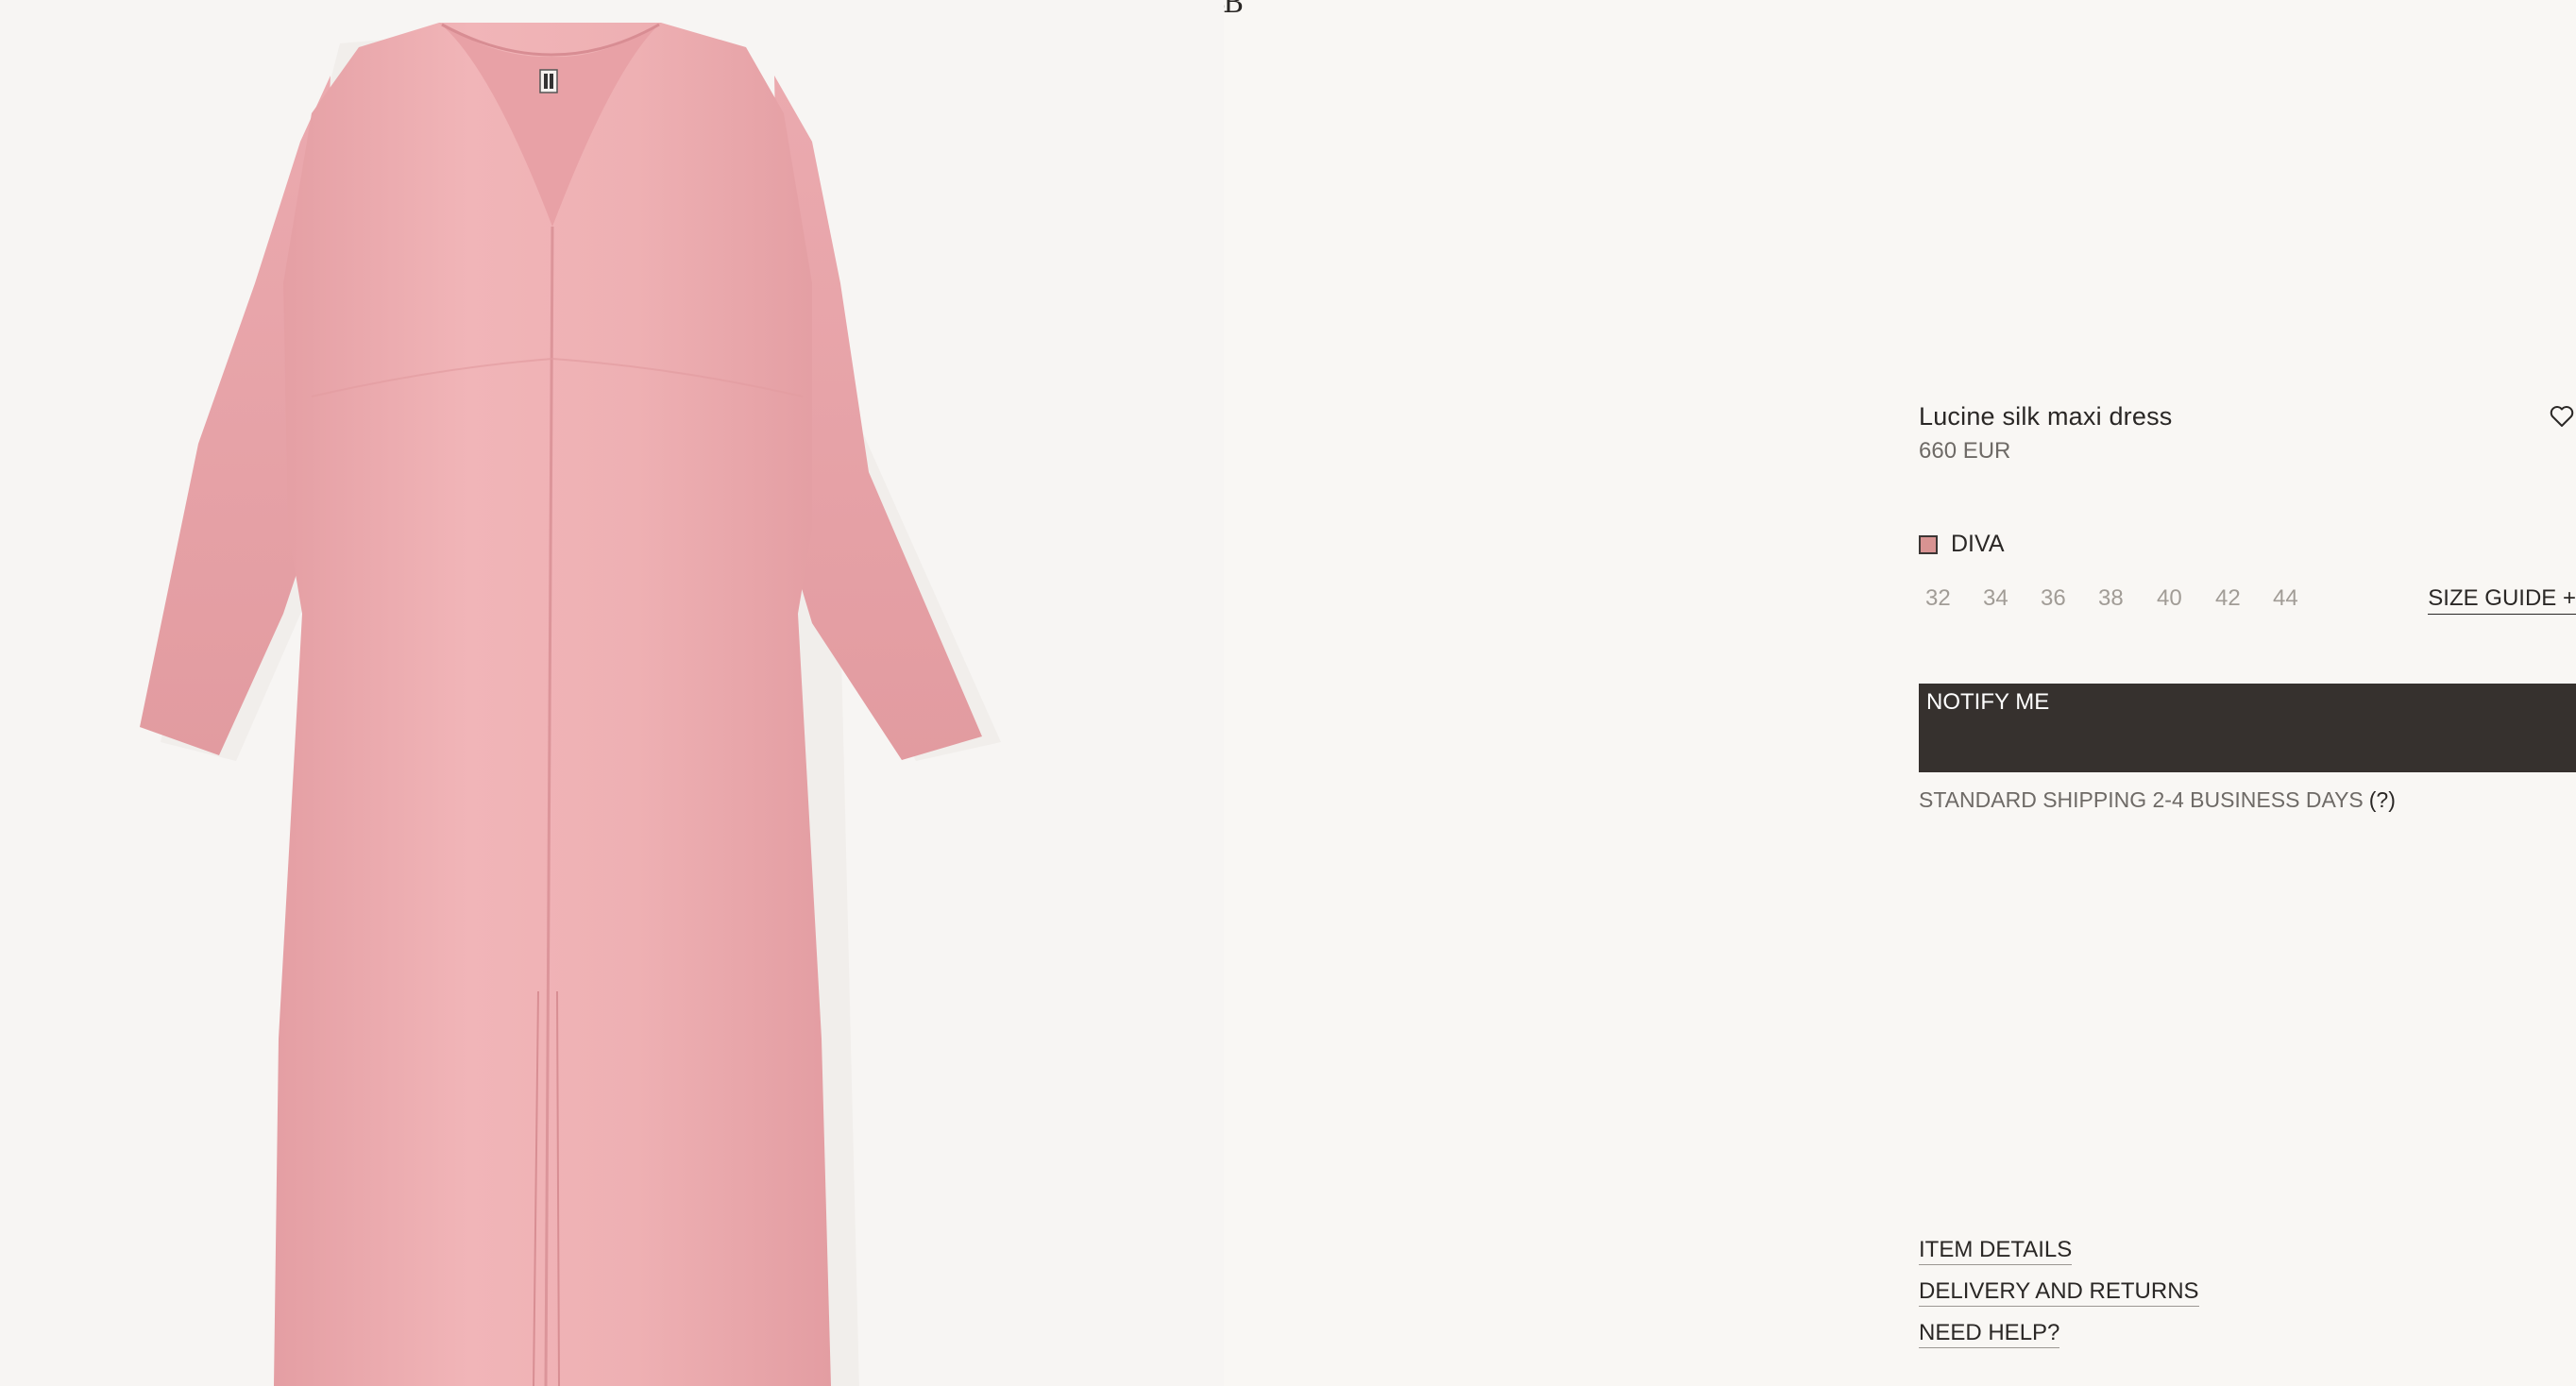 The width and height of the screenshot is (2576, 1386). Describe the element at coordinates (2111, 598) in the screenshot. I see `size-option: 38` at that location.